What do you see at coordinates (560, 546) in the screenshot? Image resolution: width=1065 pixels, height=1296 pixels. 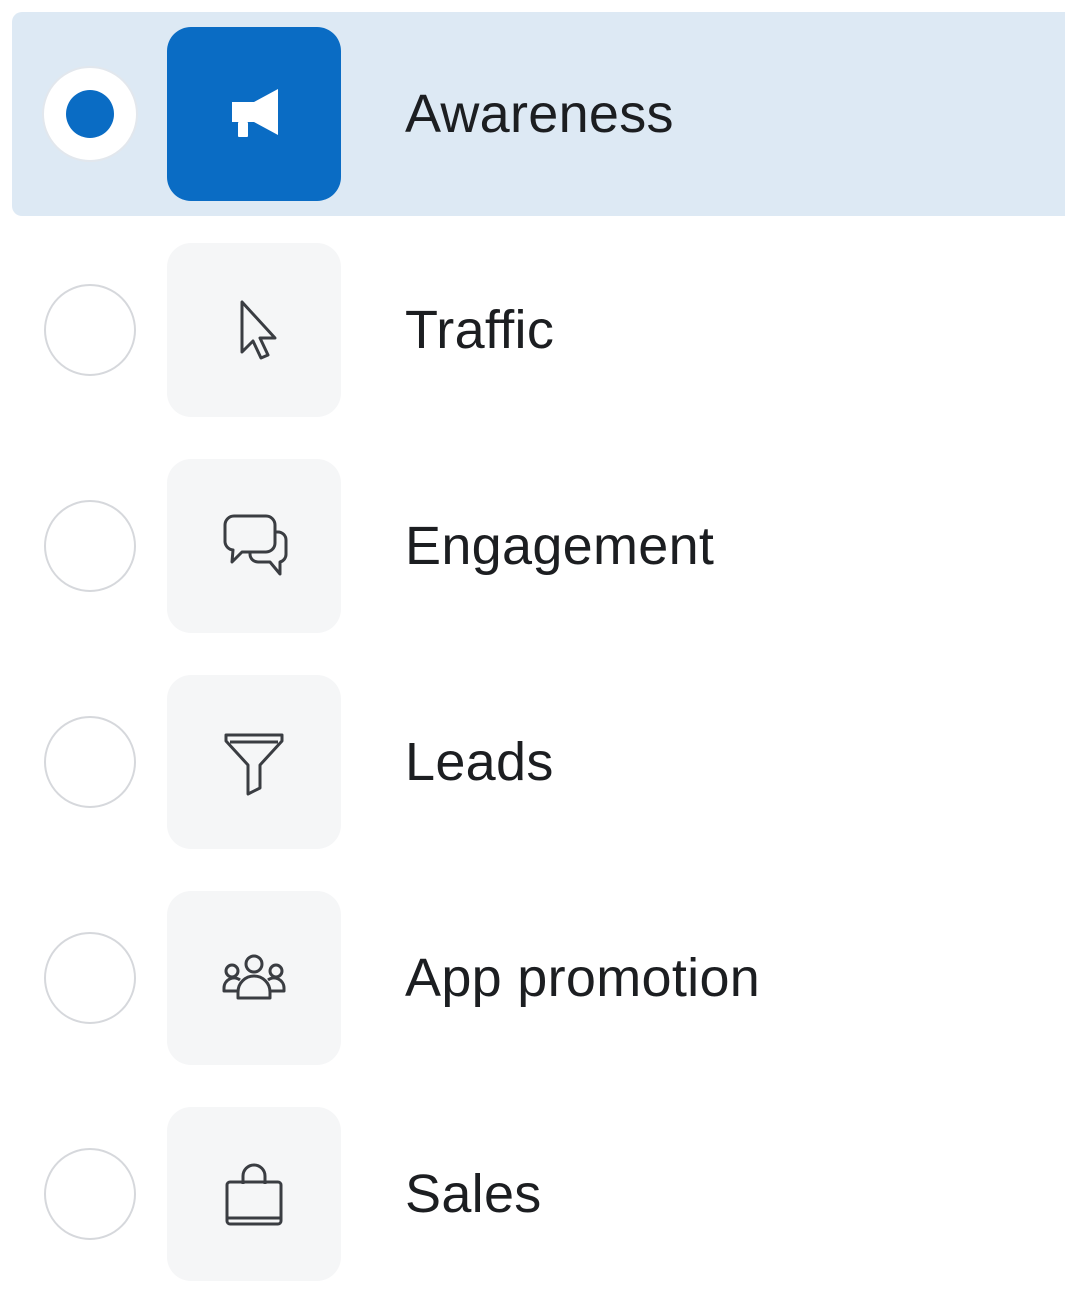 I see `objective-label: Engagement` at bounding box center [560, 546].